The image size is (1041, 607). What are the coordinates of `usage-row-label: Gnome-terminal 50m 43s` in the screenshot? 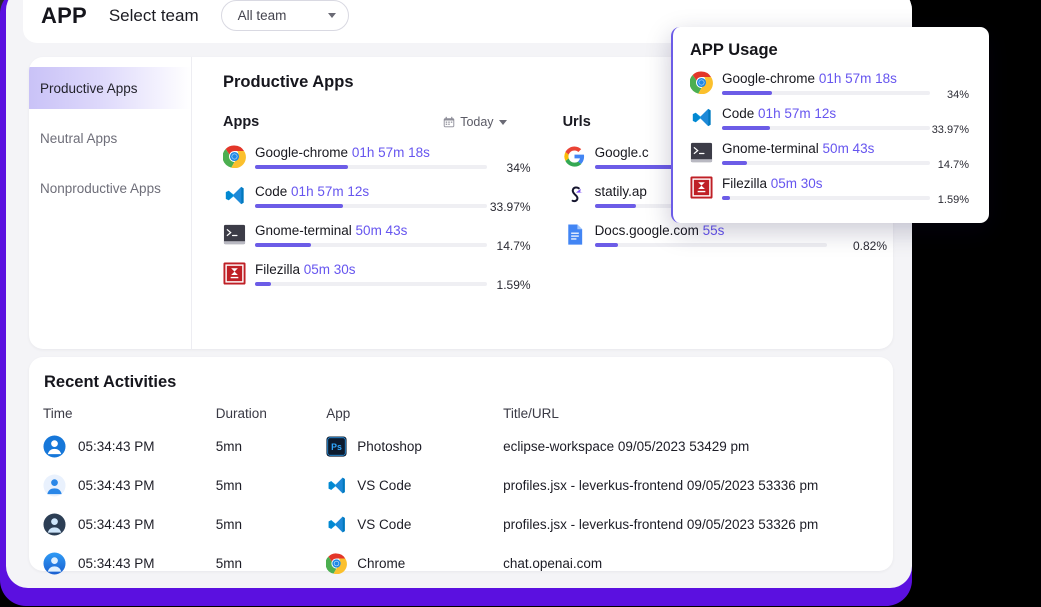 It's located at (395, 230).